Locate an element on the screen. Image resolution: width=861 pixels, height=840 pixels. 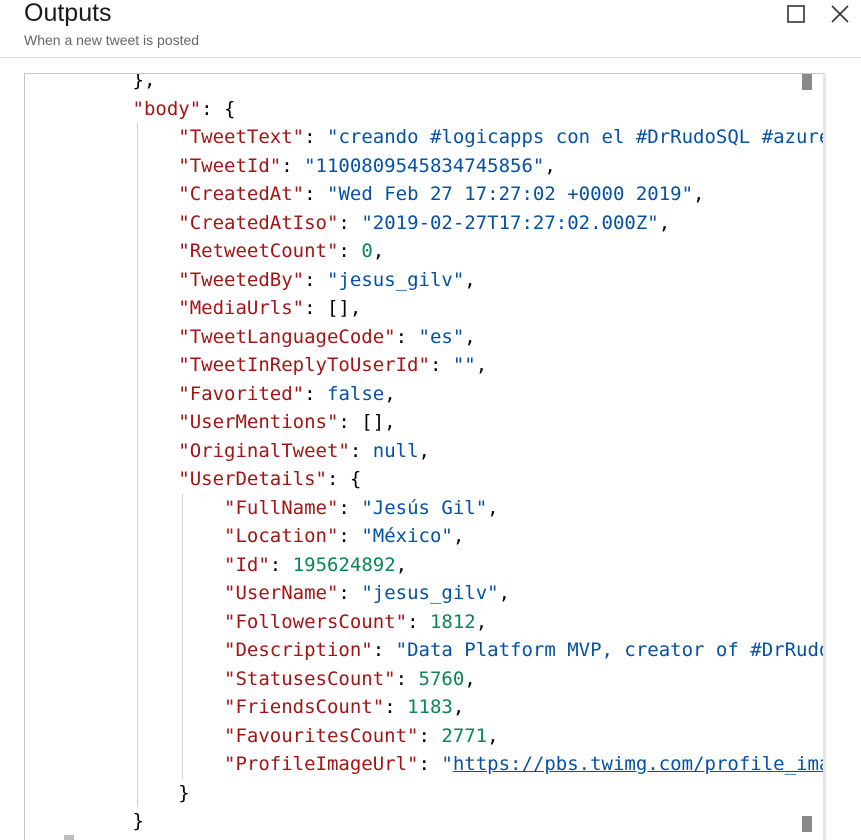
json-punctuation: : { is located at coordinates (344, 479).